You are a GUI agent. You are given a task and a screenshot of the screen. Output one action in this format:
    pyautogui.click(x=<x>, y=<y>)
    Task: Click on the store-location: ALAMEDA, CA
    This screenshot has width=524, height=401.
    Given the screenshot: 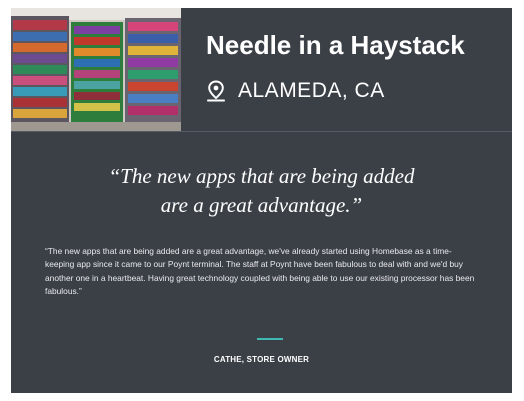 What is the action you would take?
    pyautogui.click(x=295, y=91)
    